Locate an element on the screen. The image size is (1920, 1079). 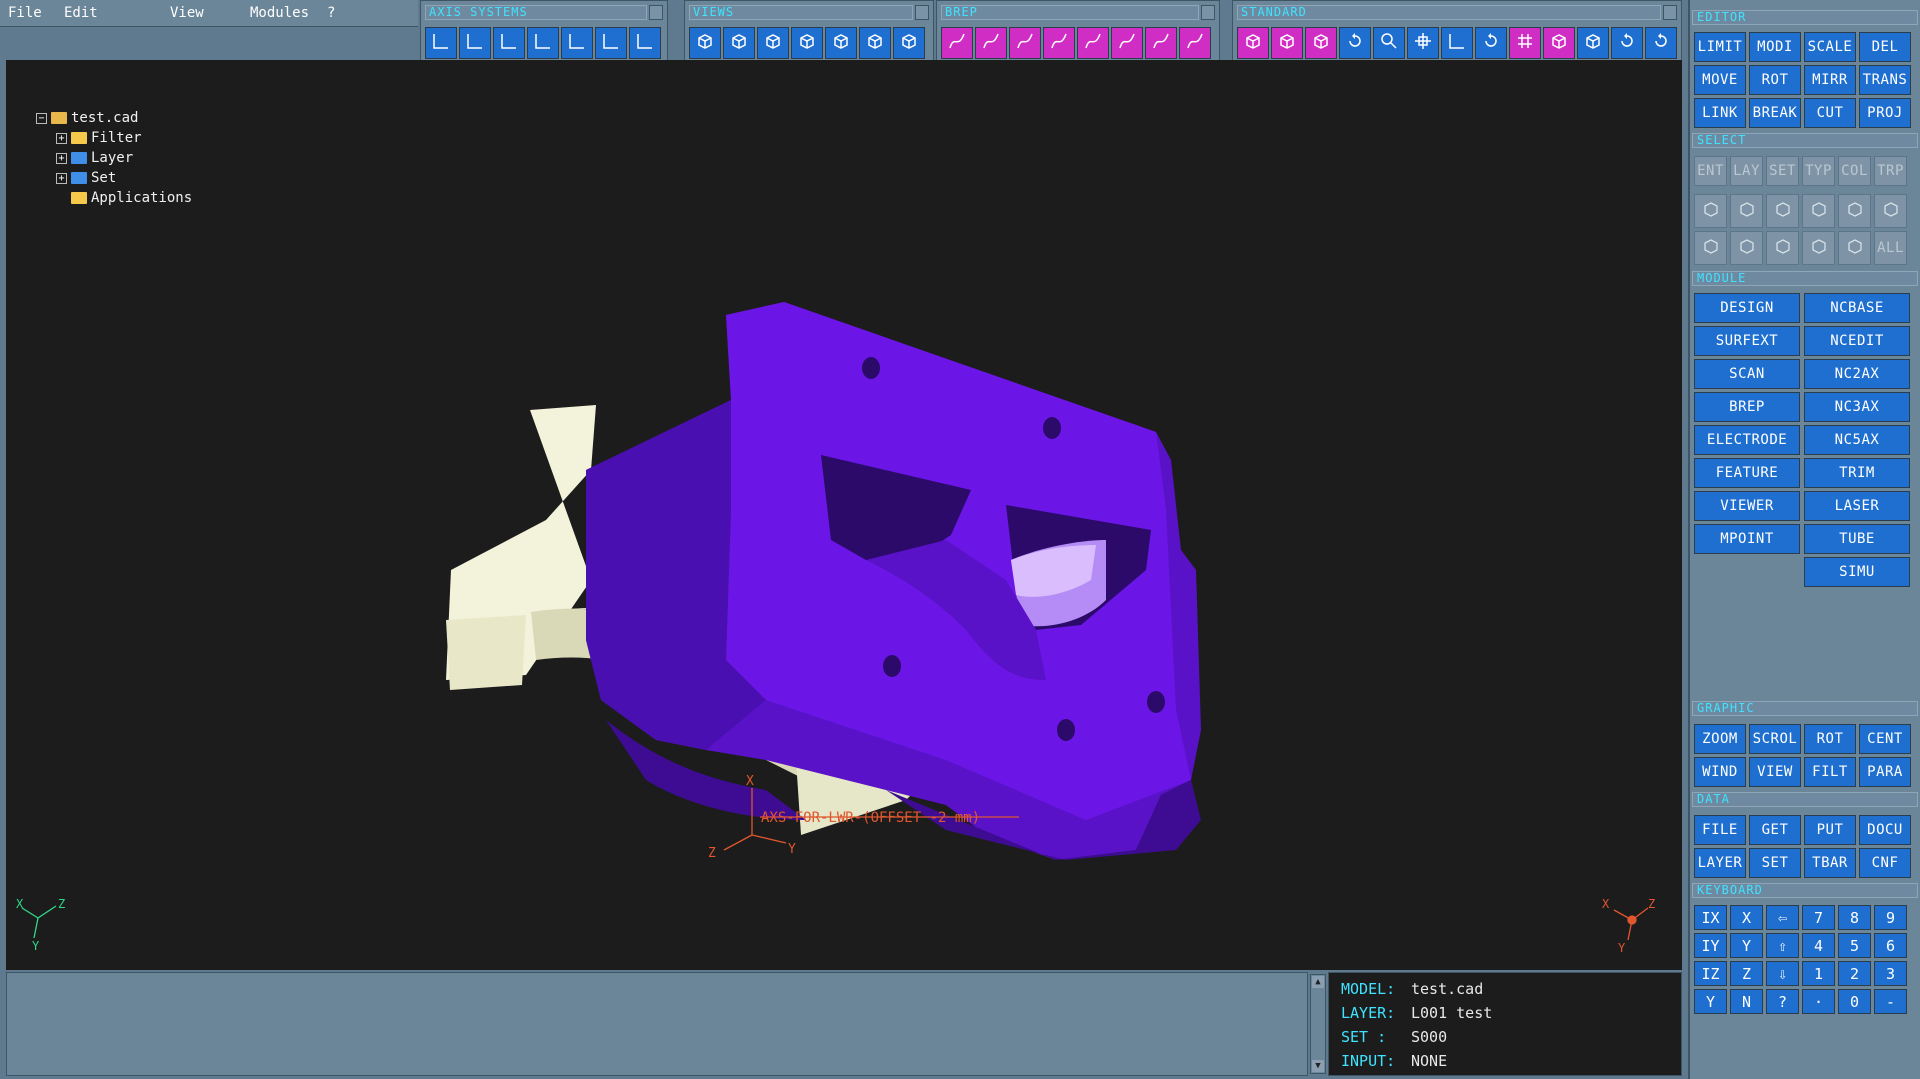
solid-button is located at coordinates (1854, 211).